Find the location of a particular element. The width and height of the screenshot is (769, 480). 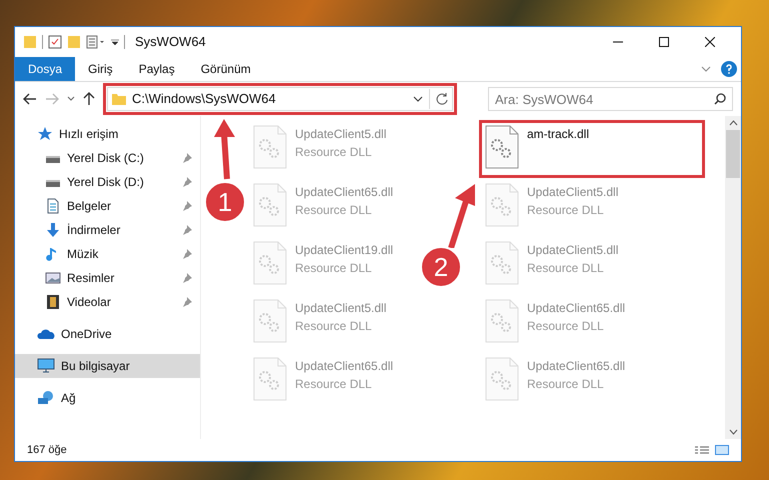

folder-icon is located at coordinates (119, 99).